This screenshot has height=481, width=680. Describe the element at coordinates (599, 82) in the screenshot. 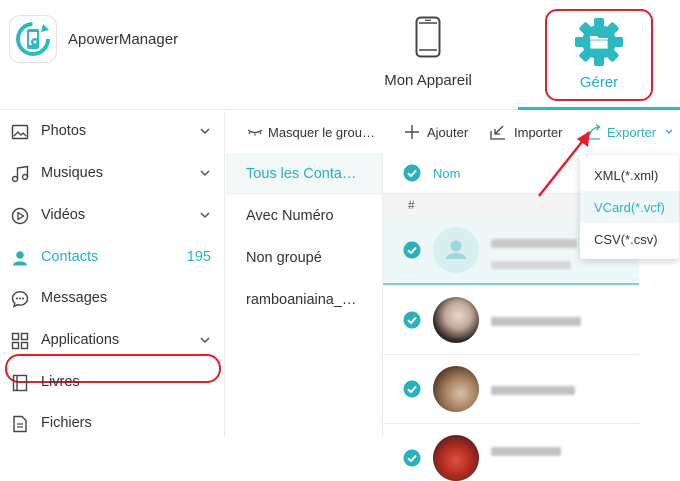

I see `nav-manage-label: Gérer` at that location.